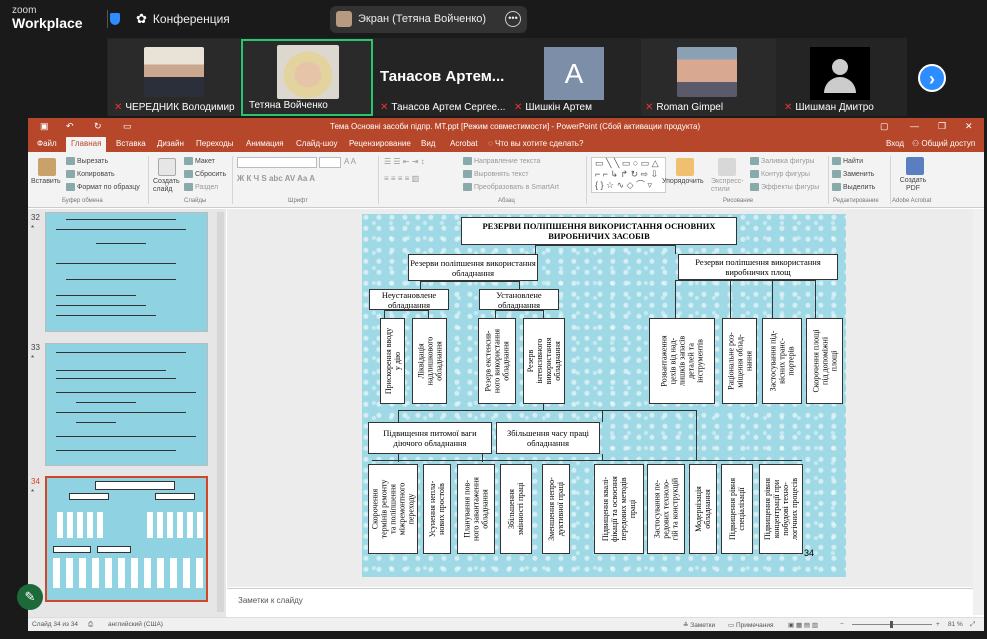 The height and width of the screenshot is (639, 987). I want to click on paste-icon, so click(47, 167).